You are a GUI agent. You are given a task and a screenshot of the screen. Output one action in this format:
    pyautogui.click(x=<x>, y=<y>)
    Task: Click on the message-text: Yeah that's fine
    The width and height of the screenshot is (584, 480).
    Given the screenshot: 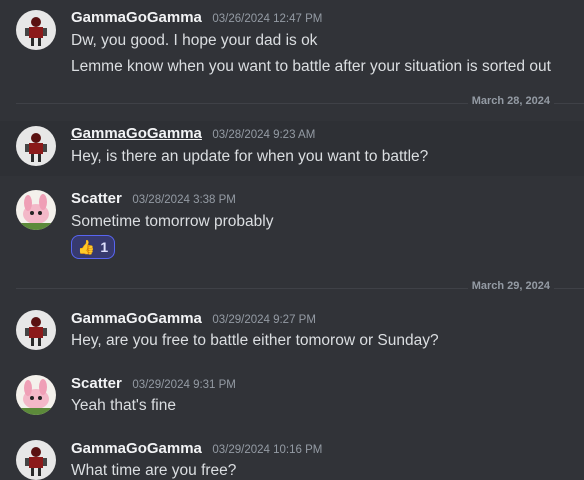 What is the action you would take?
    pyautogui.click(x=123, y=405)
    